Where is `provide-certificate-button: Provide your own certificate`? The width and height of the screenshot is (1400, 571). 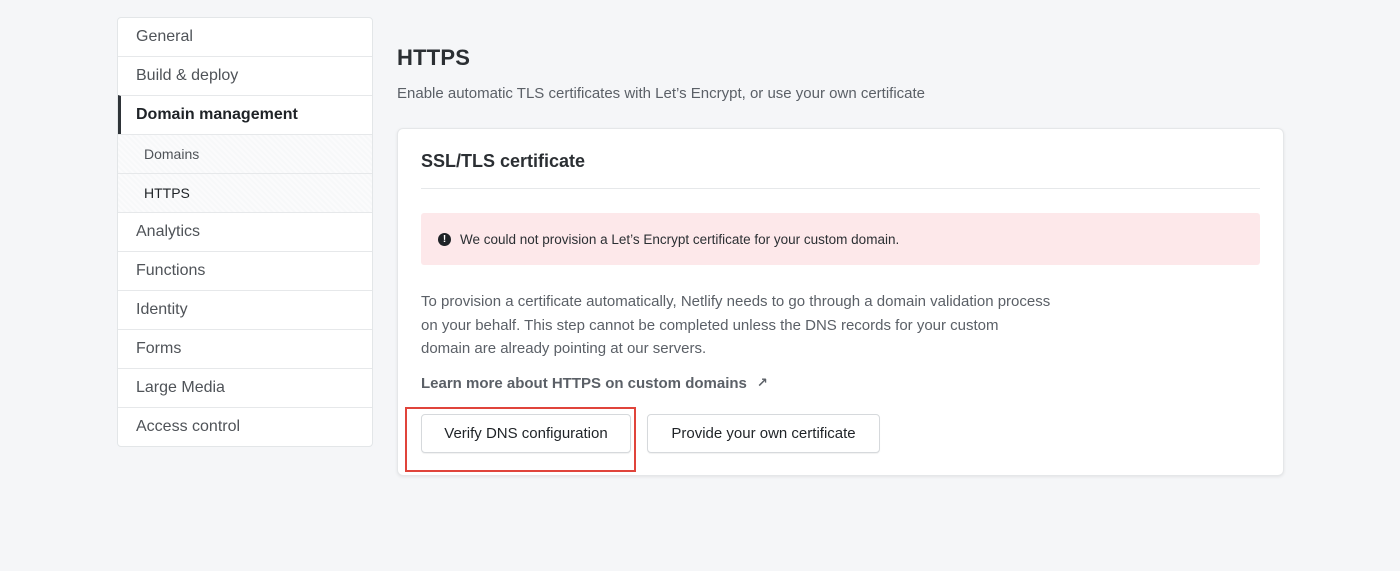
provide-certificate-button: Provide your own certificate is located at coordinates (763, 433).